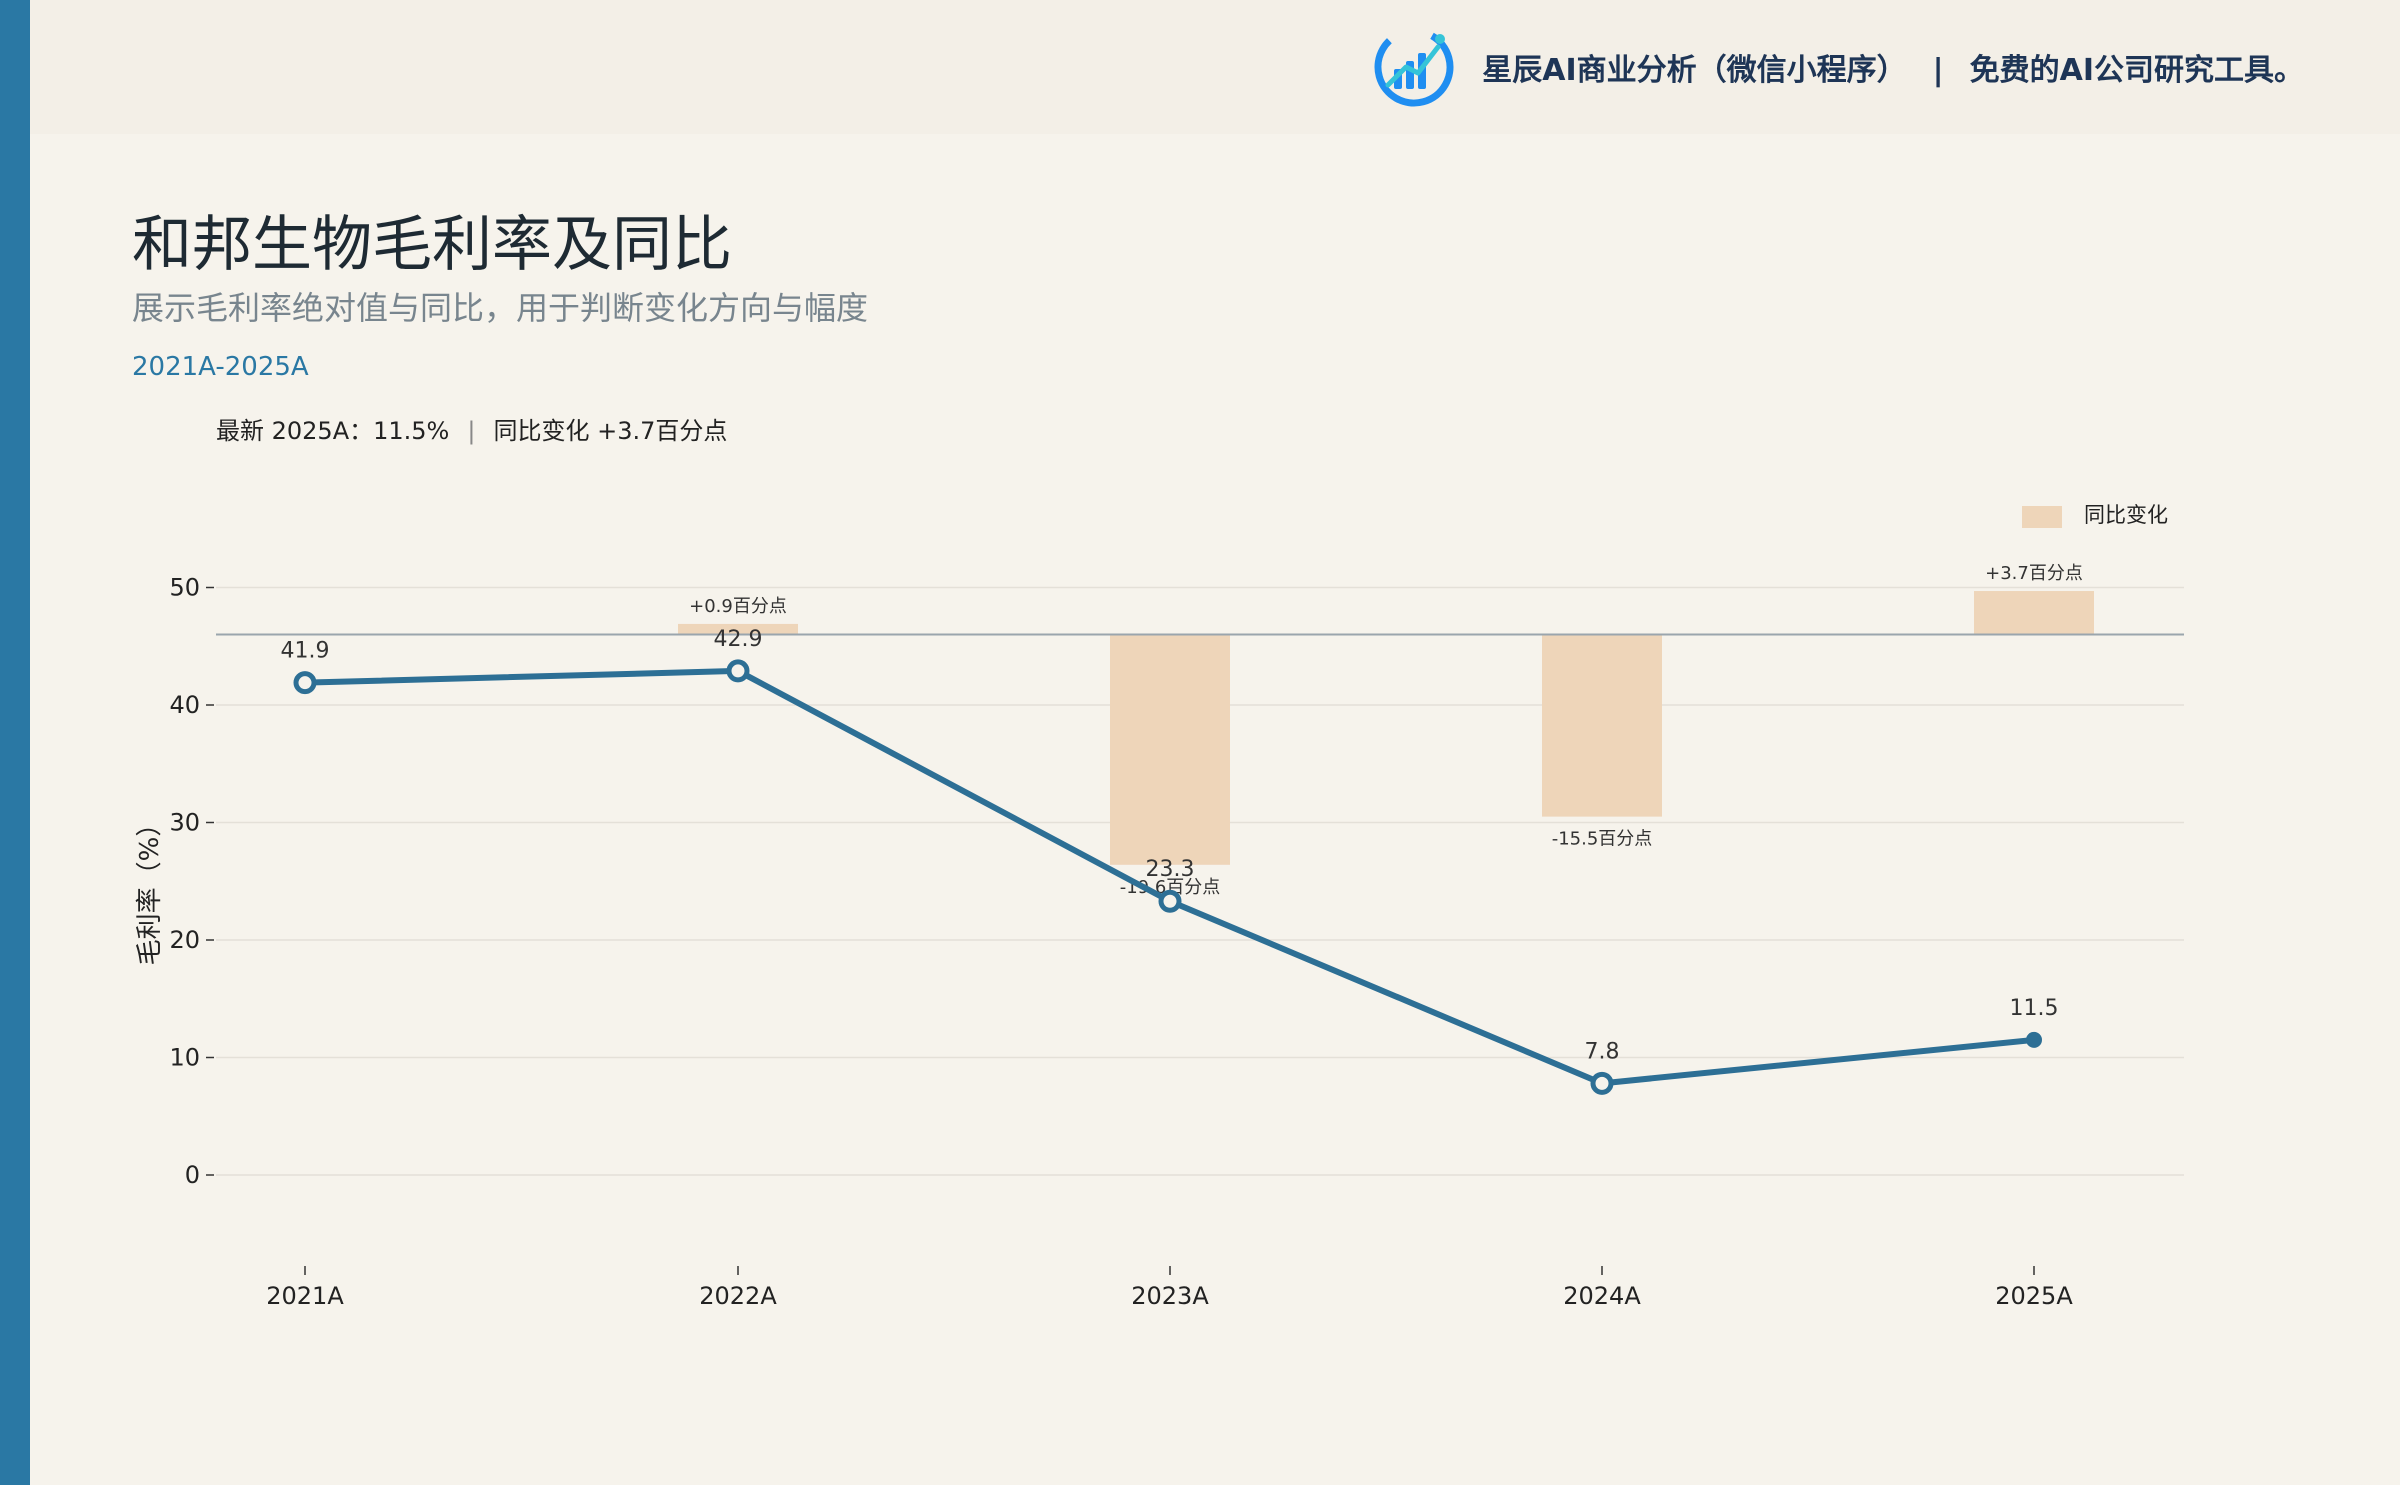 Image resolution: width=2400 pixels, height=1485 pixels. What do you see at coordinates (2034, 573) in the screenshot?
I see `yoy-label: +3.7百分点` at bounding box center [2034, 573].